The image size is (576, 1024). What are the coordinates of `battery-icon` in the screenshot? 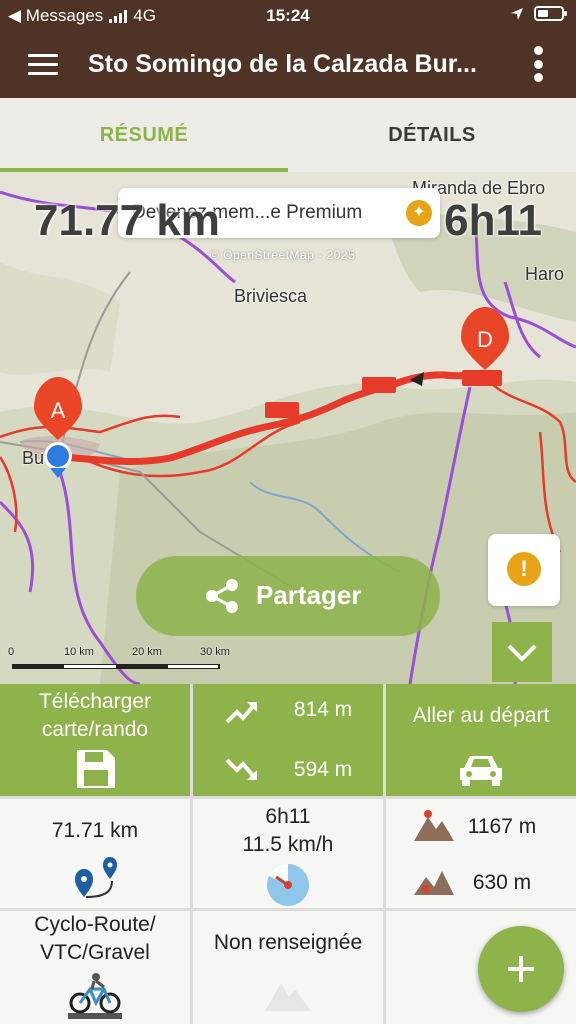 It's located at (550, 13).